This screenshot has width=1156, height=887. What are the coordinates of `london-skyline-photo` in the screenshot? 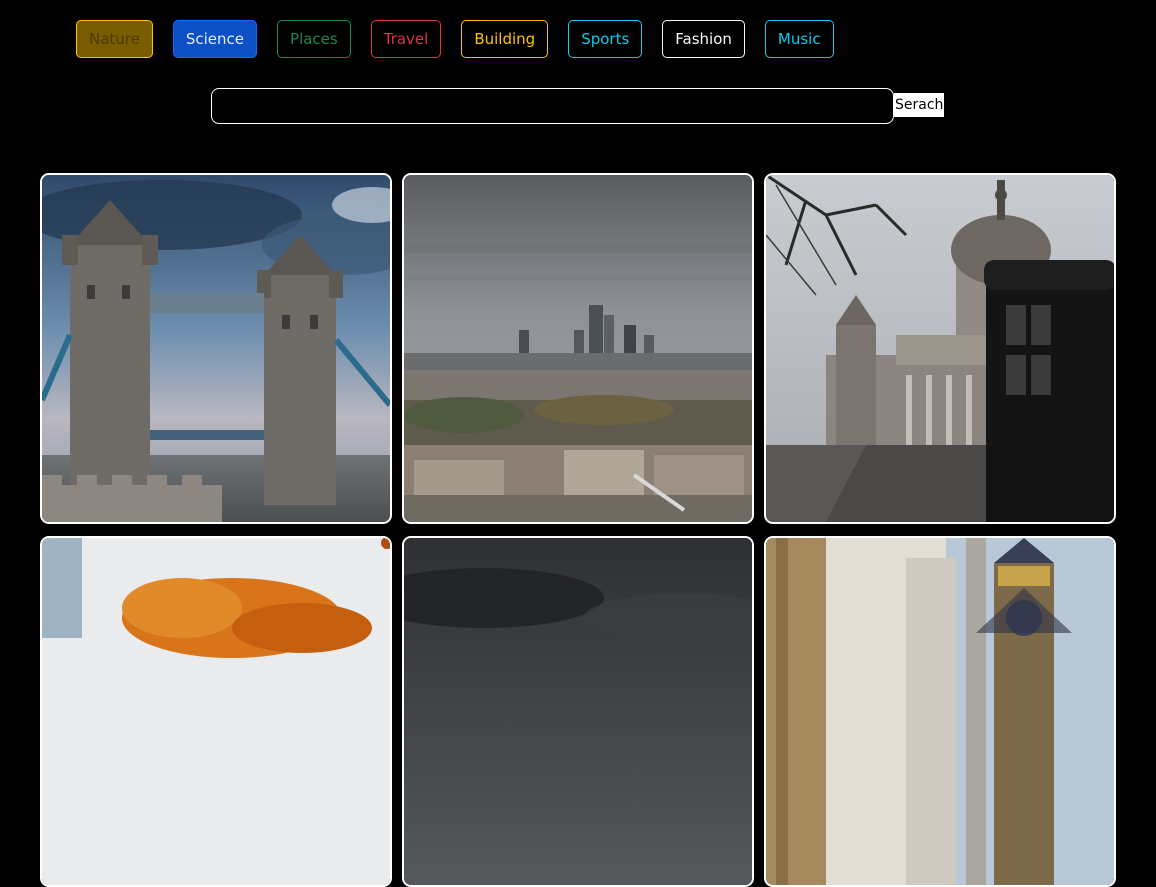 It's located at (578, 348).